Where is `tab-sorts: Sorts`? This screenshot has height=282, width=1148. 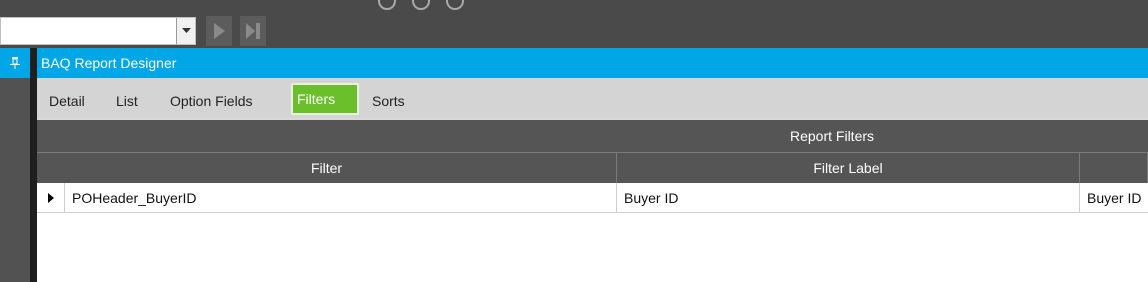 tab-sorts: Sorts is located at coordinates (388, 101).